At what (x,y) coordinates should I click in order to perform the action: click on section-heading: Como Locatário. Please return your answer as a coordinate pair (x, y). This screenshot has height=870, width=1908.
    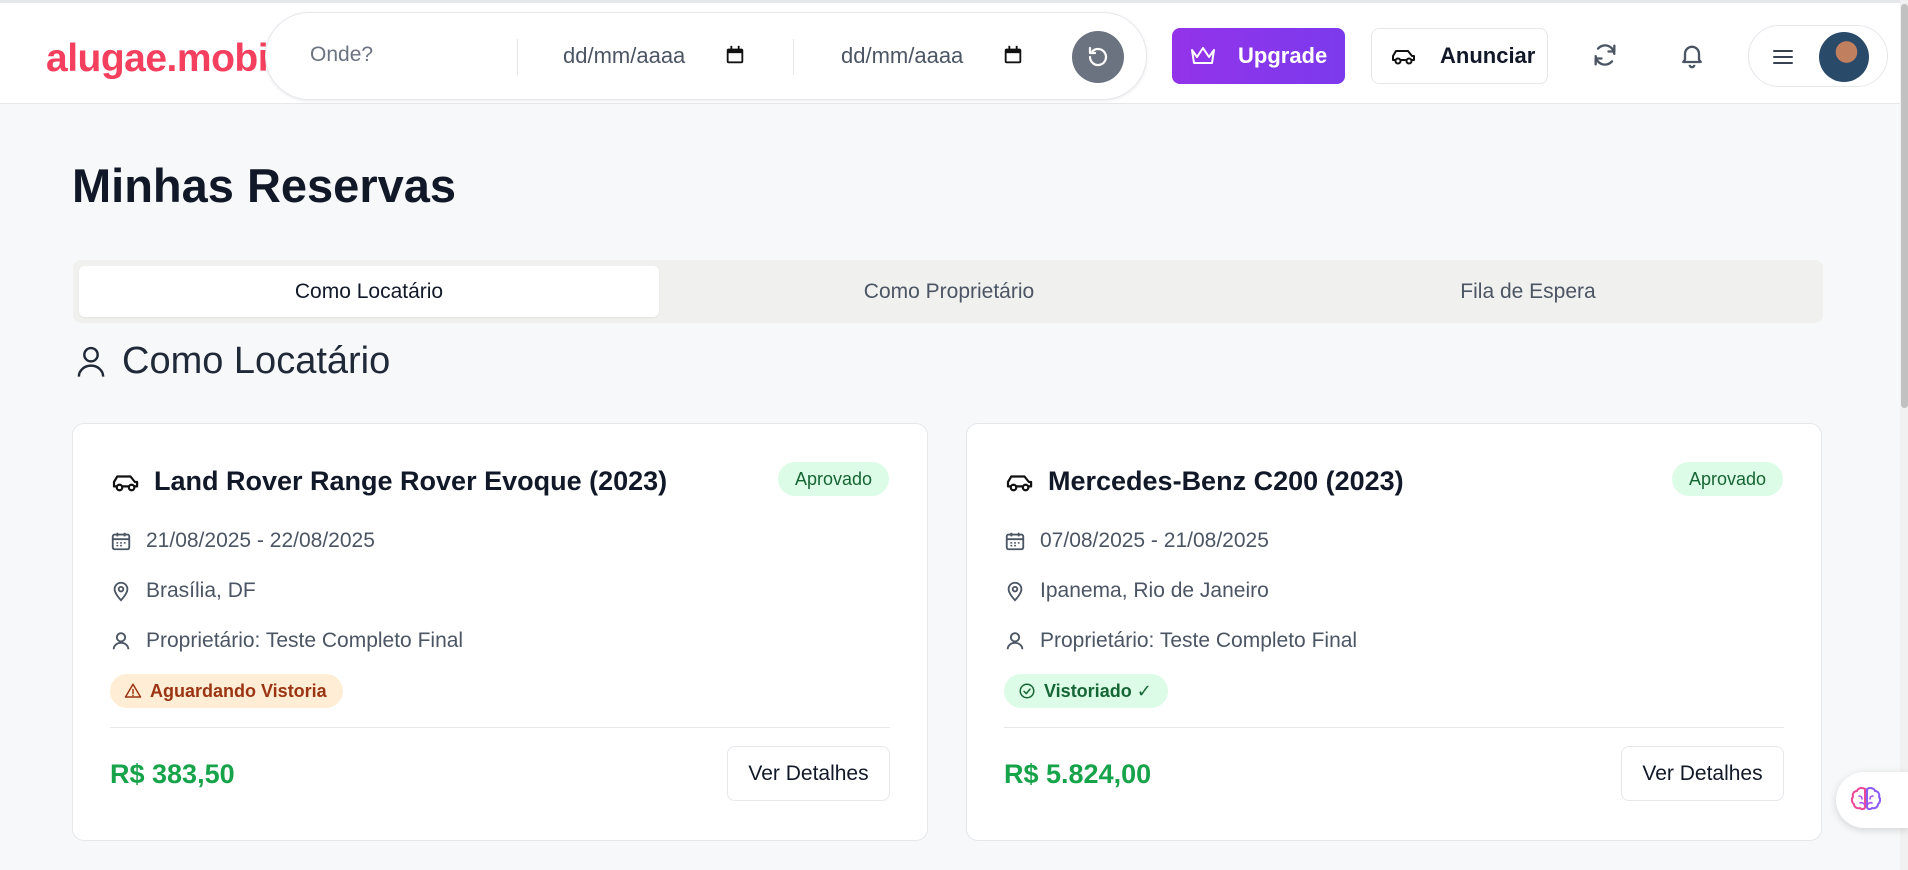
    Looking at the image, I should click on (233, 361).